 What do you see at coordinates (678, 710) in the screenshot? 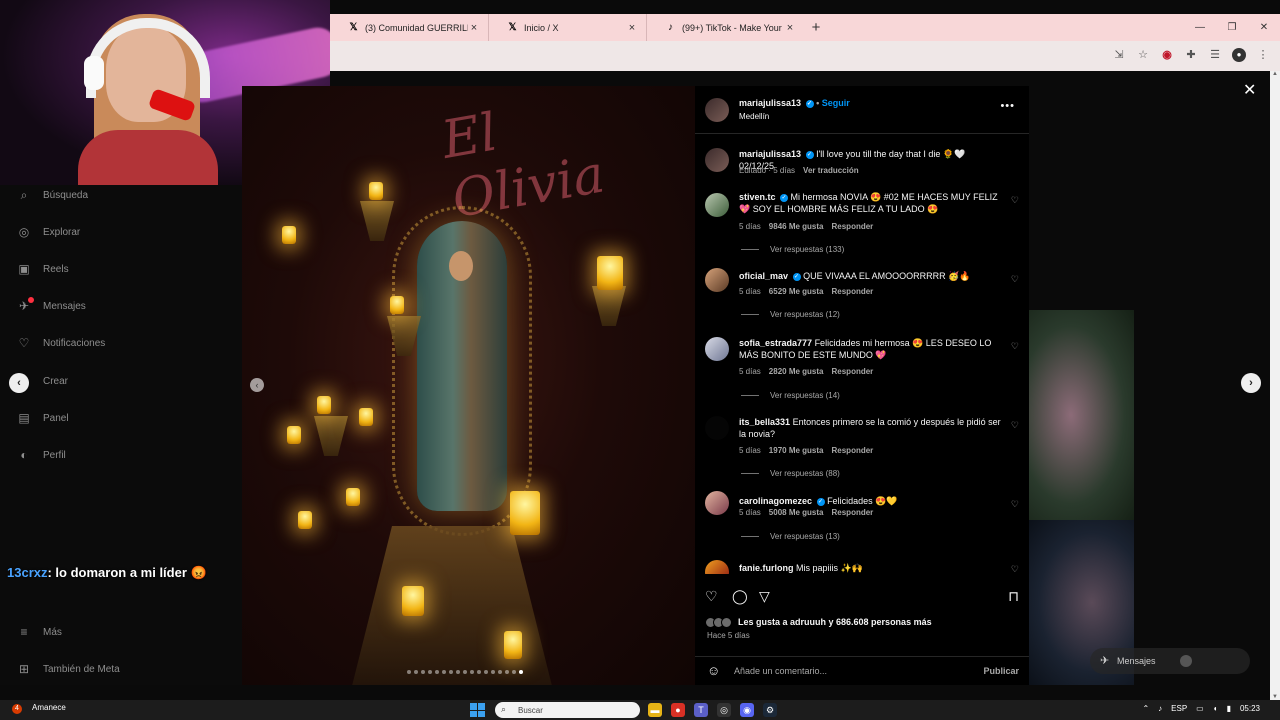
I see `chrome-icon: ●` at bounding box center [678, 710].